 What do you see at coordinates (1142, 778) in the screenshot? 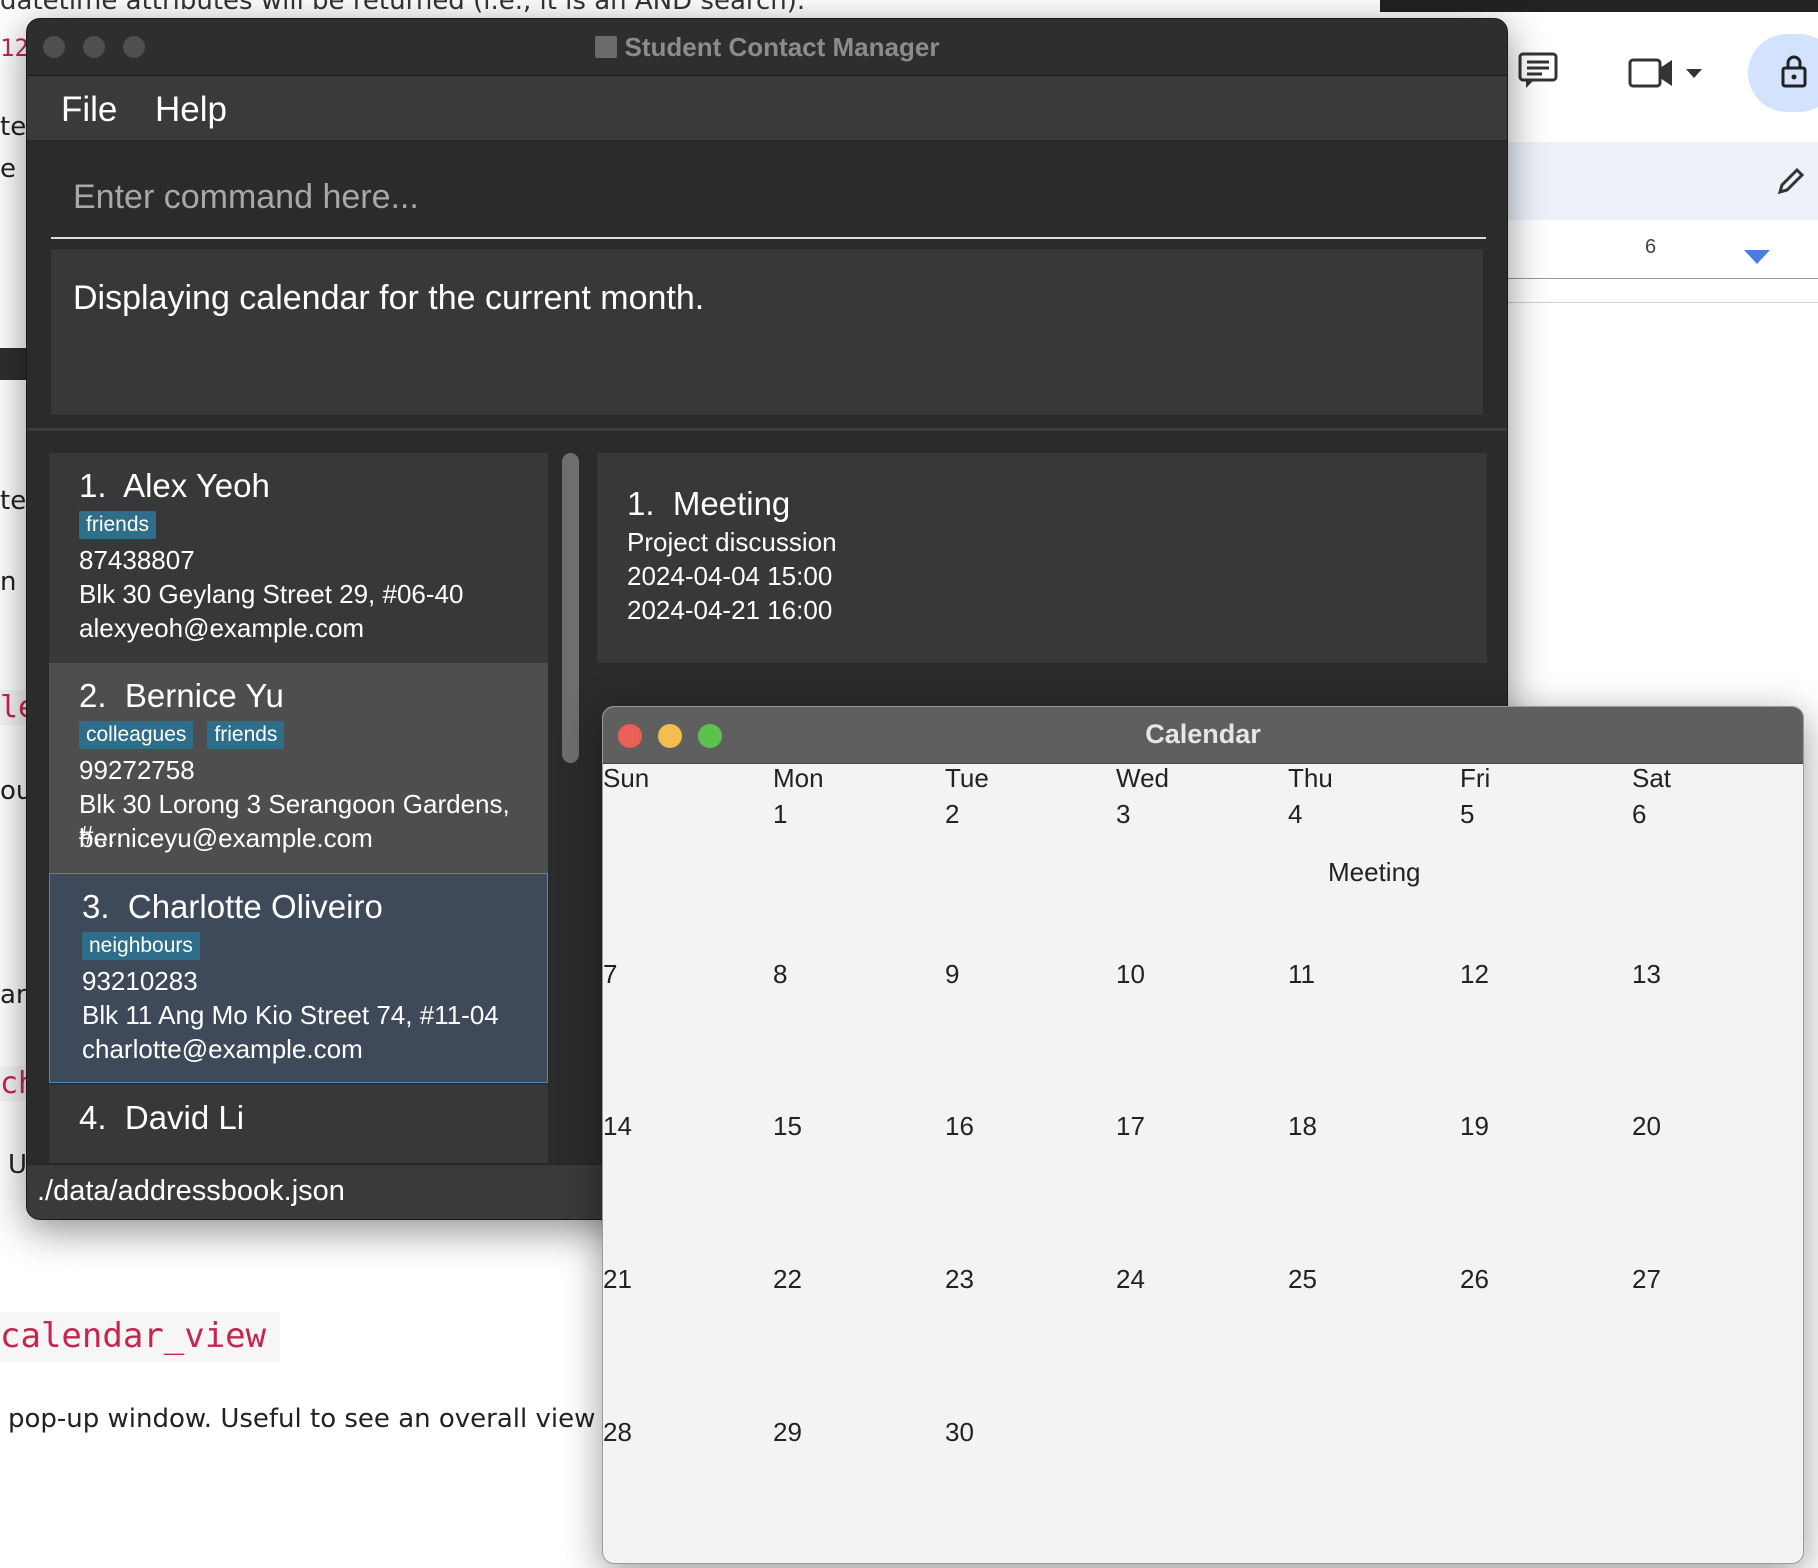
I see `weekday-header: Wed` at bounding box center [1142, 778].